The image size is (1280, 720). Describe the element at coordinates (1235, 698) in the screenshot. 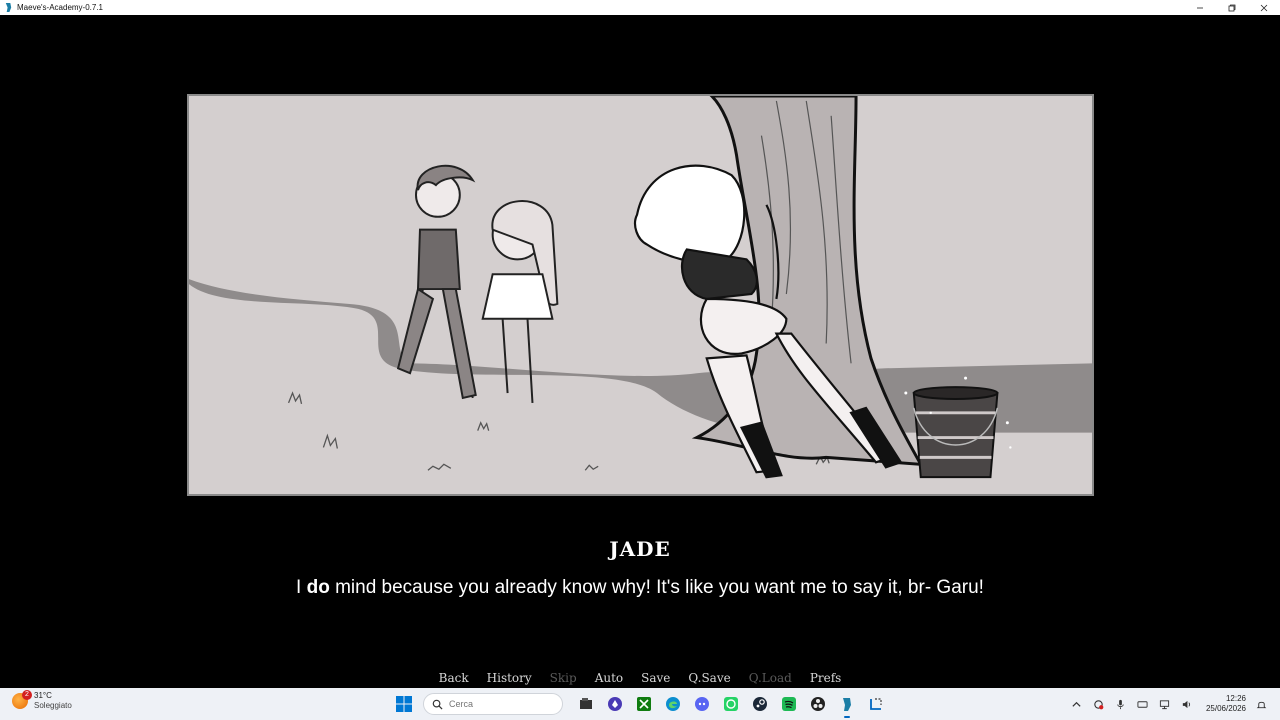

I see `clock-time: 12:26` at that location.